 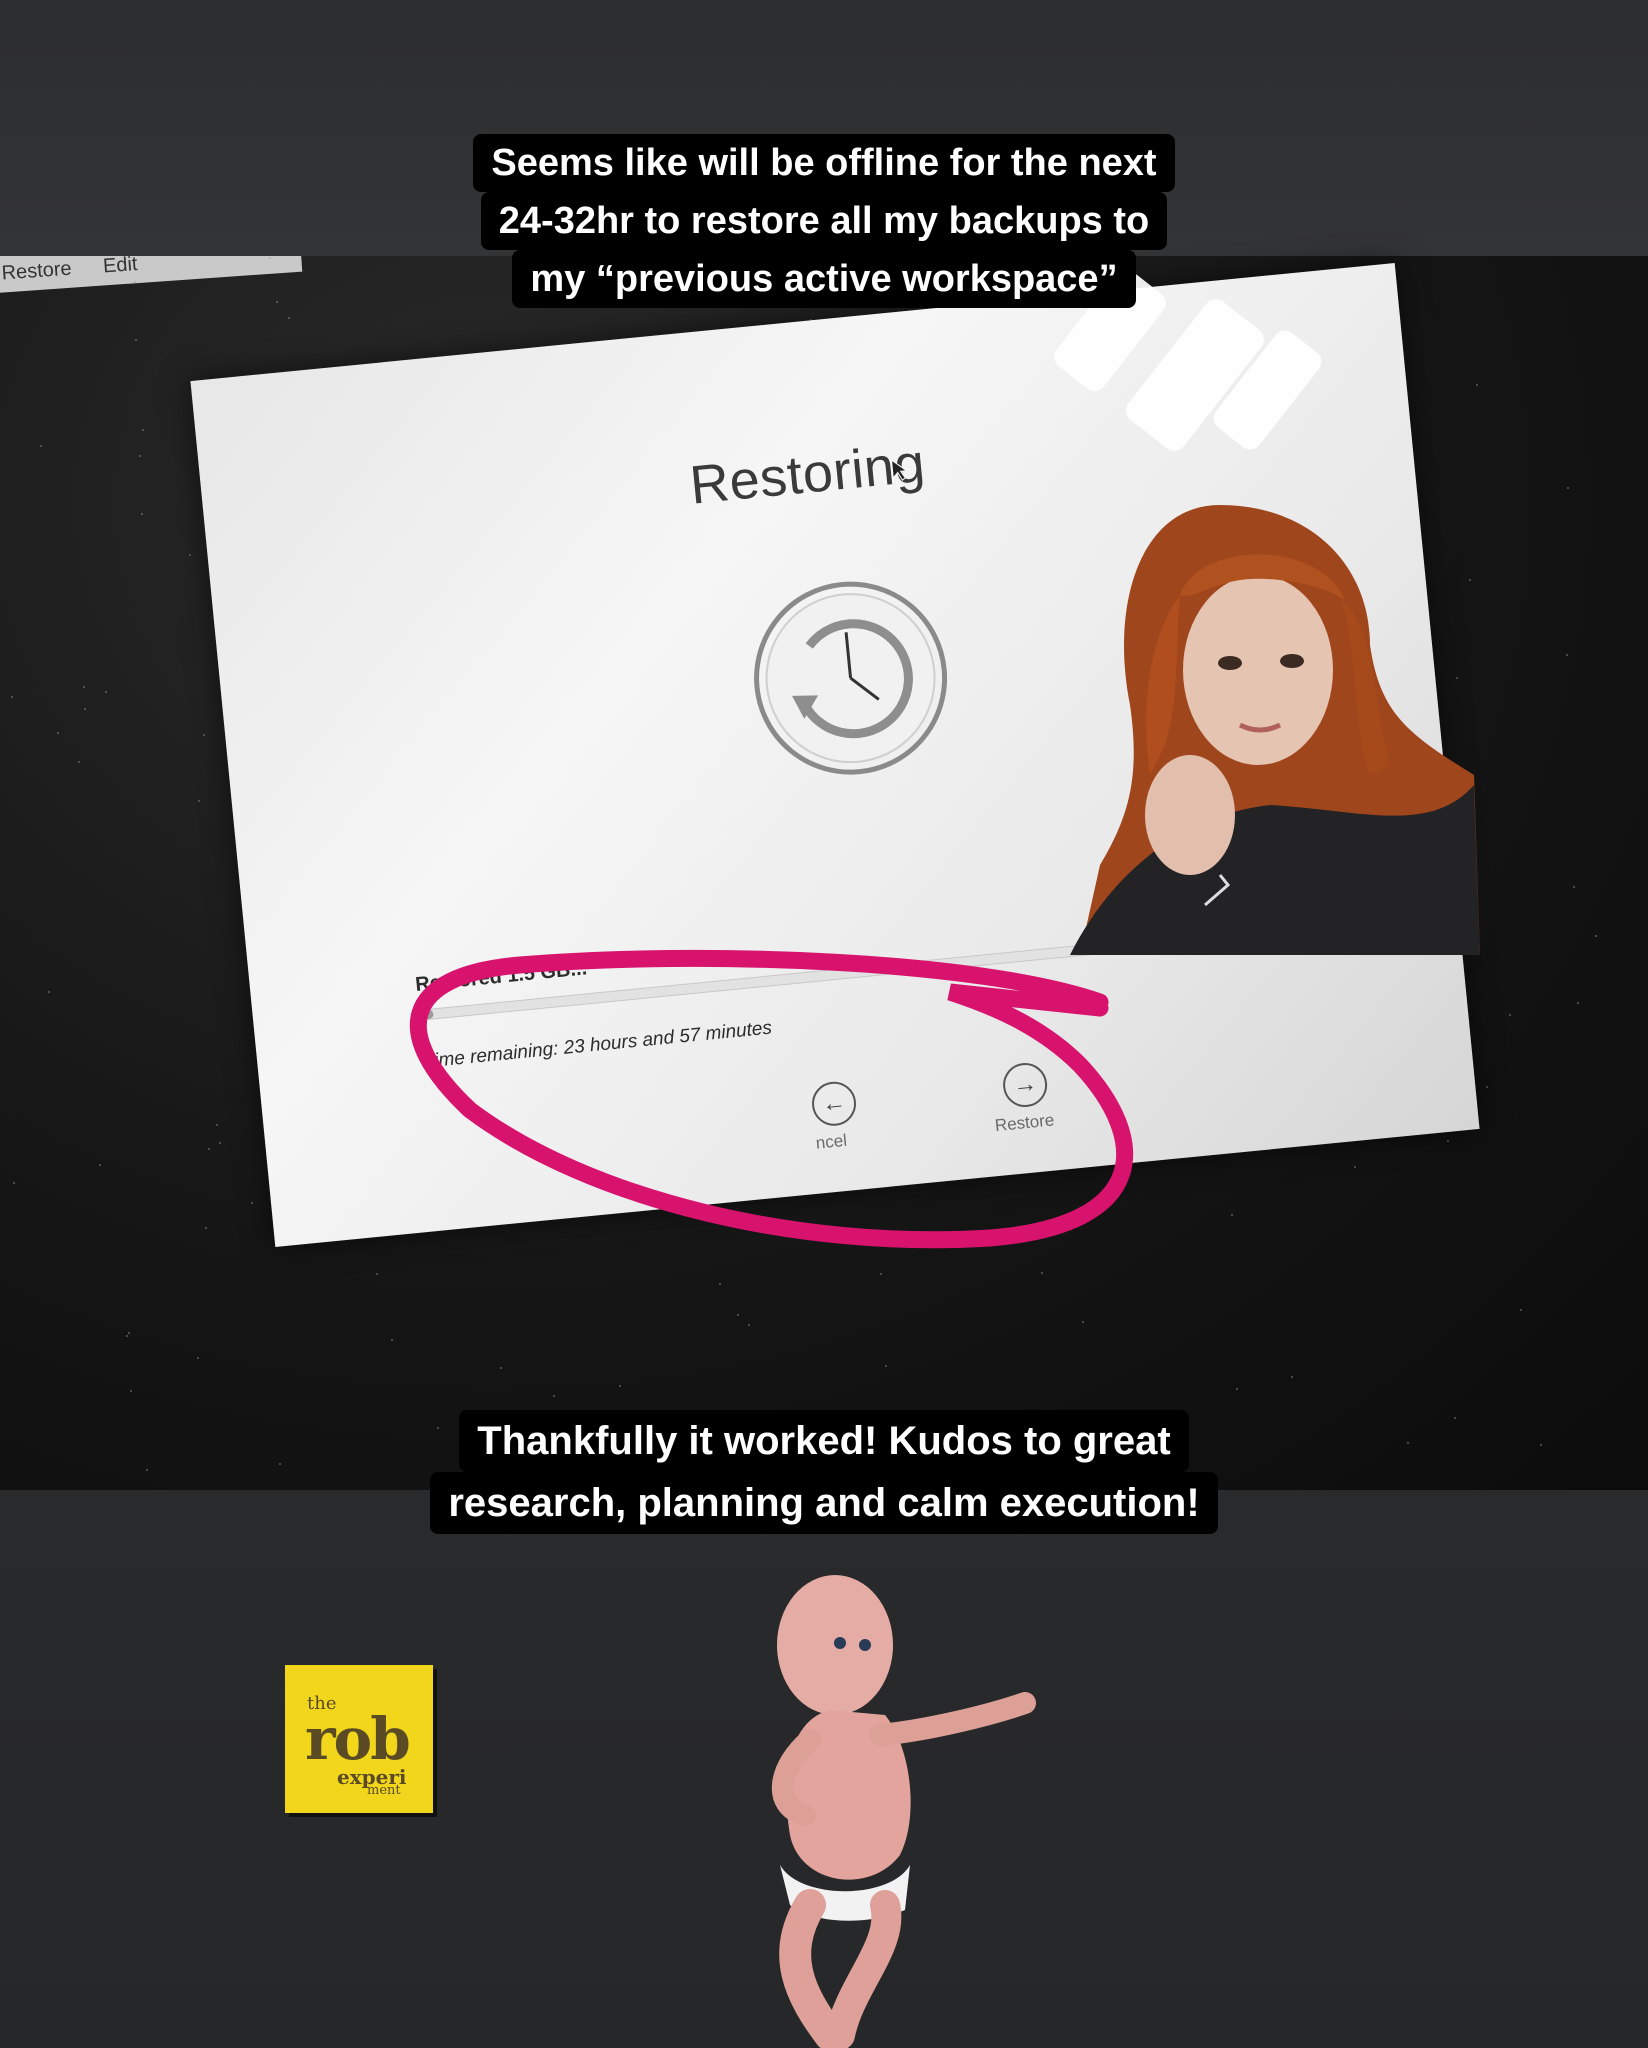 What do you see at coordinates (1024, 1123) in the screenshot?
I see `restore-label: Restore` at bounding box center [1024, 1123].